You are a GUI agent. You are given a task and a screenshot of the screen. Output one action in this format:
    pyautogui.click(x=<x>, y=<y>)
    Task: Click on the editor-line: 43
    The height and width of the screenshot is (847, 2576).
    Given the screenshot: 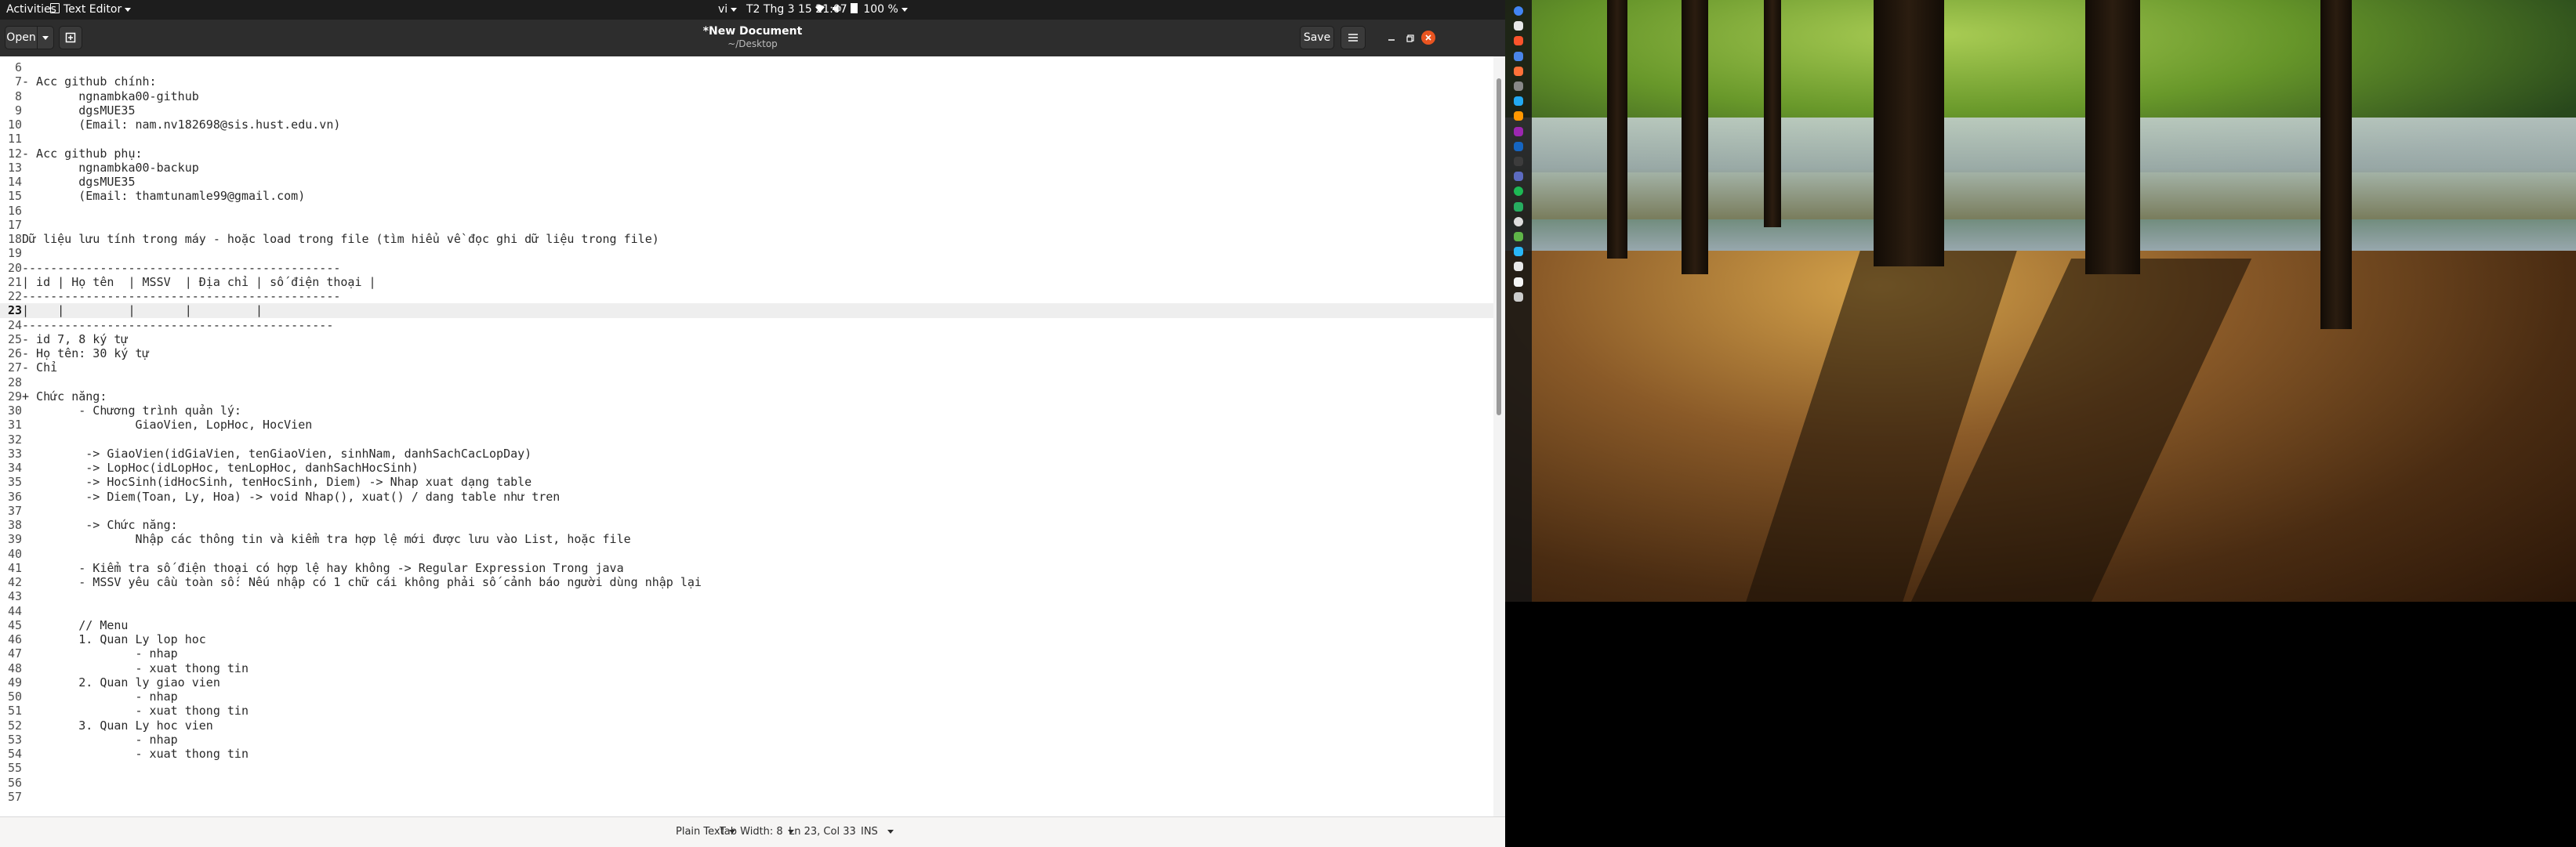 What is the action you would take?
    pyautogui.click(x=746, y=596)
    